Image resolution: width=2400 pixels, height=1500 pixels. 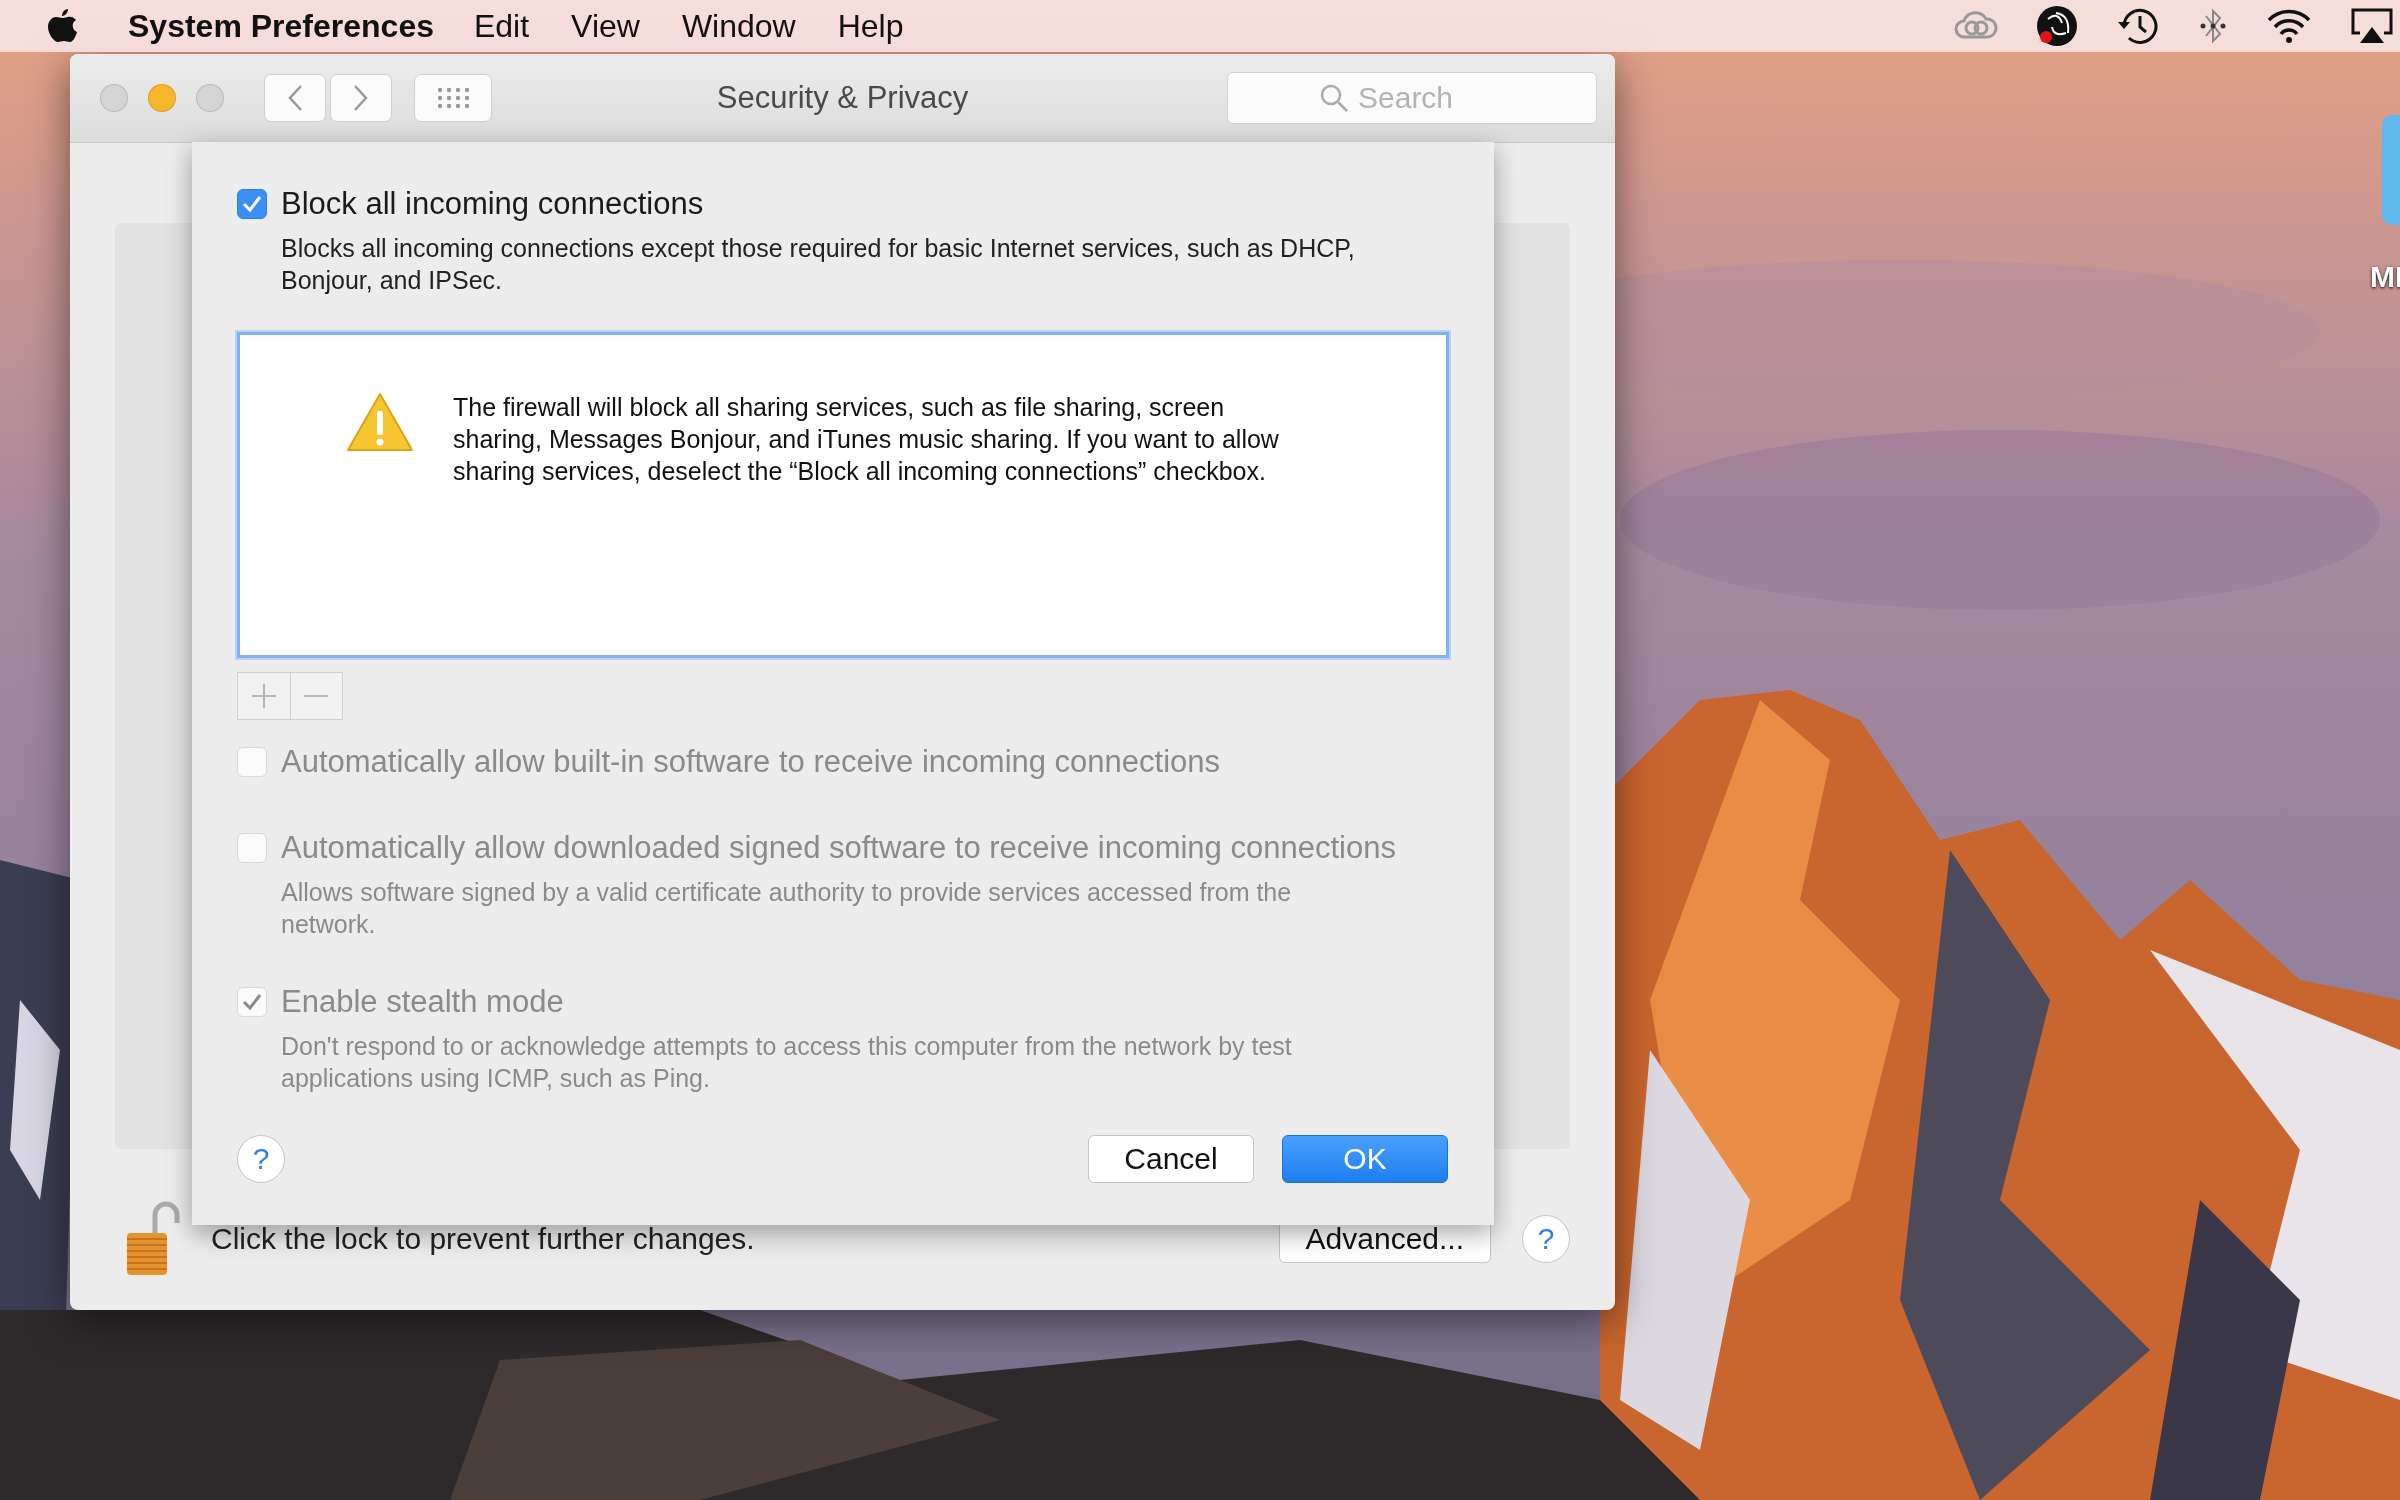 What do you see at coordinates (1334, 98) in the screenshot?
I see `search-icon` at bounding box center [1334, 98].